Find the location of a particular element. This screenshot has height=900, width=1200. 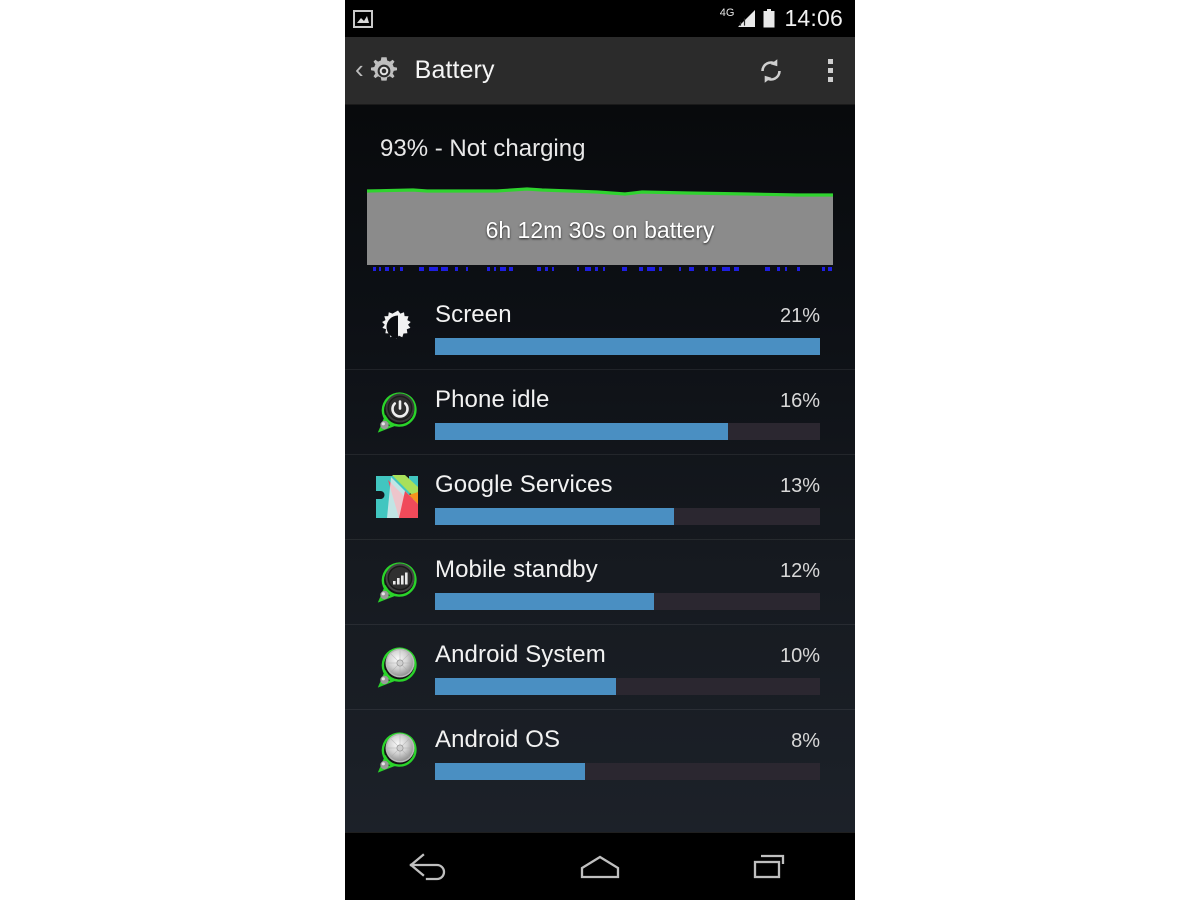

back-arrow-icon is located at coordinates (429, 867).